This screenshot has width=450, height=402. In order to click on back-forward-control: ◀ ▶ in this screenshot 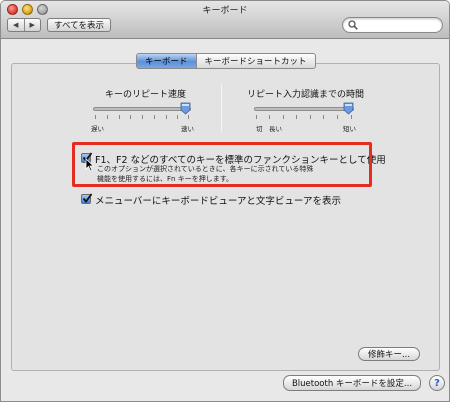, I will do `click(24, 25)`.